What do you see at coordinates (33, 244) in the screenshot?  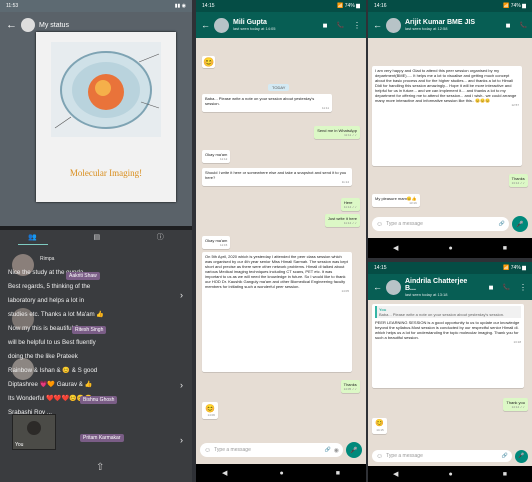 I see `tab-underline` at bounding box center [33, 244].